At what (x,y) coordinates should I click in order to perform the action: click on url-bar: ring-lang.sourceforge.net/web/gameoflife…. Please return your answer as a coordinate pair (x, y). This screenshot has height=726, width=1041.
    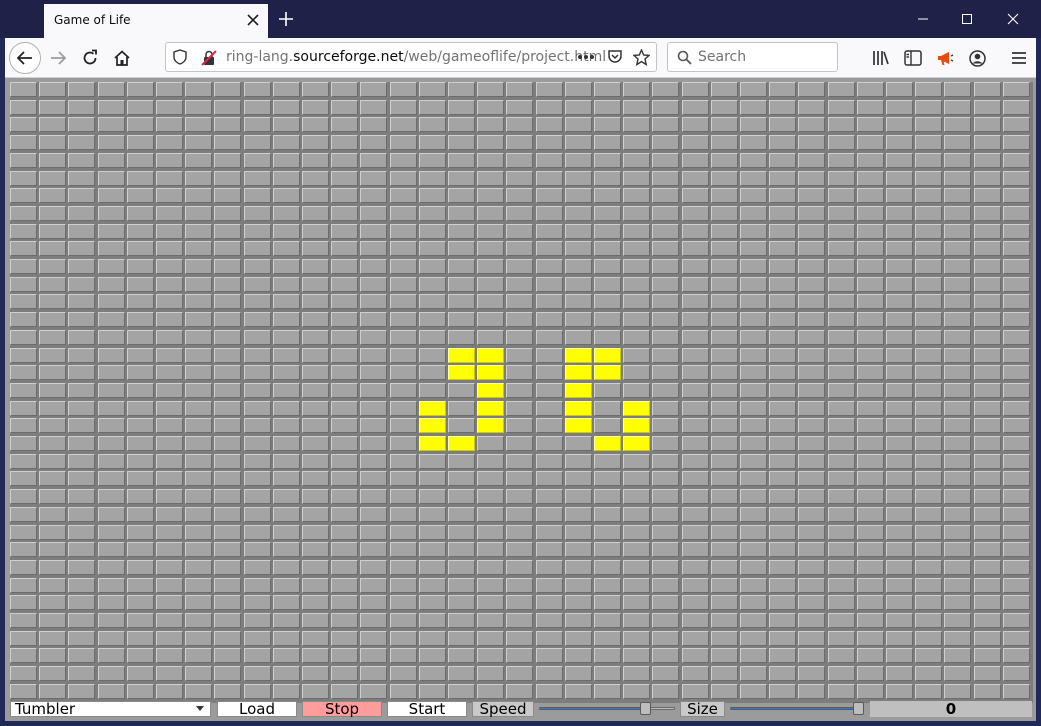
    Looking at the image, I should click on (411, 57).